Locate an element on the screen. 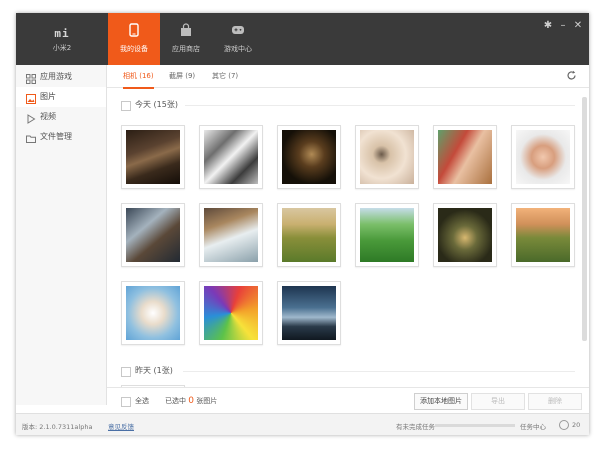 The width and height of the screenshot is (600, 450). gamepad-icon is located at coordinates (238, 30).